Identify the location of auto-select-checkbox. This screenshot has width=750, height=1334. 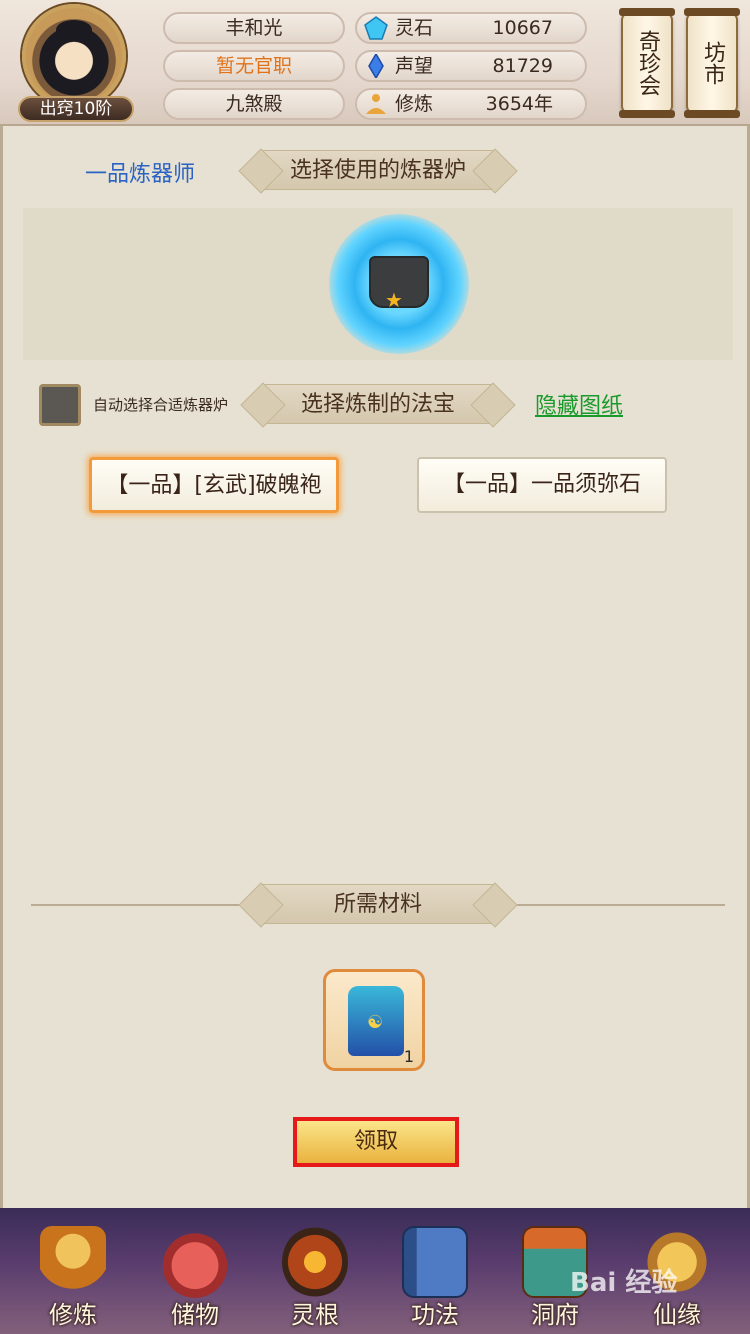
(60, 405).